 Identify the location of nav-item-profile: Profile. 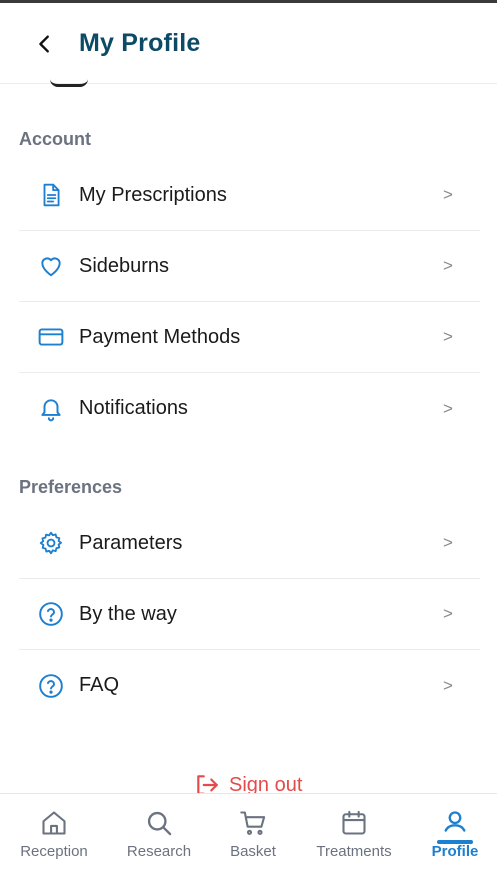
(451, 833).